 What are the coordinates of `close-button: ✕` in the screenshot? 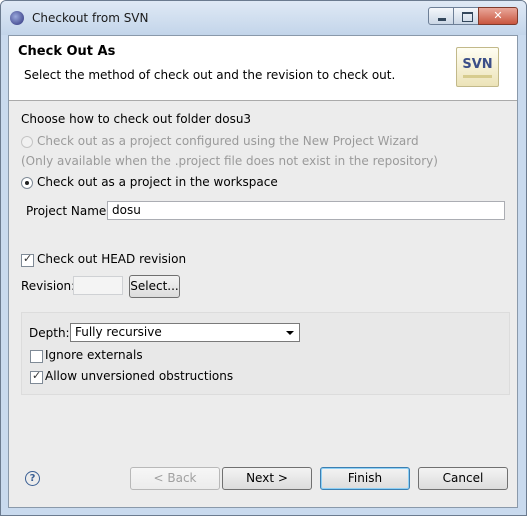 It's located at (498, 16).